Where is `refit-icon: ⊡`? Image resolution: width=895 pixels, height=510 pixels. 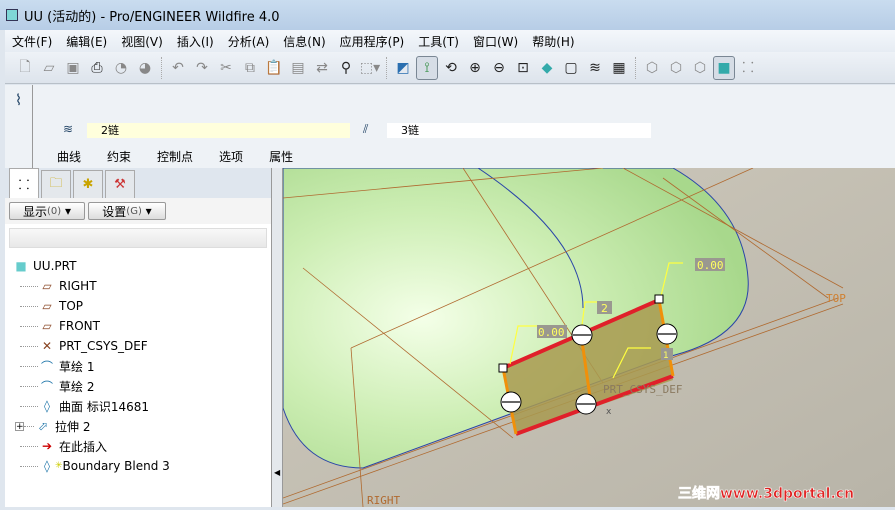
refit-icon: ⊡ is located at coordinates (523, 68).